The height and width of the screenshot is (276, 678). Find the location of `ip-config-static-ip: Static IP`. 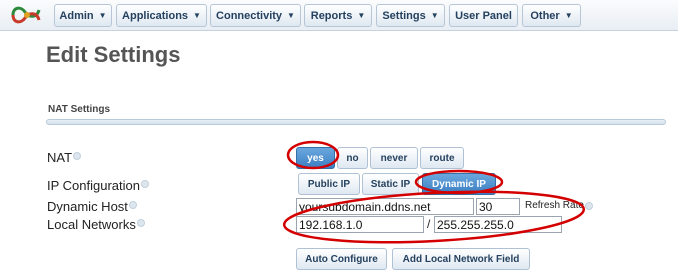

ip-config-static-ip: Static IP is located at coordinates (390, 184).